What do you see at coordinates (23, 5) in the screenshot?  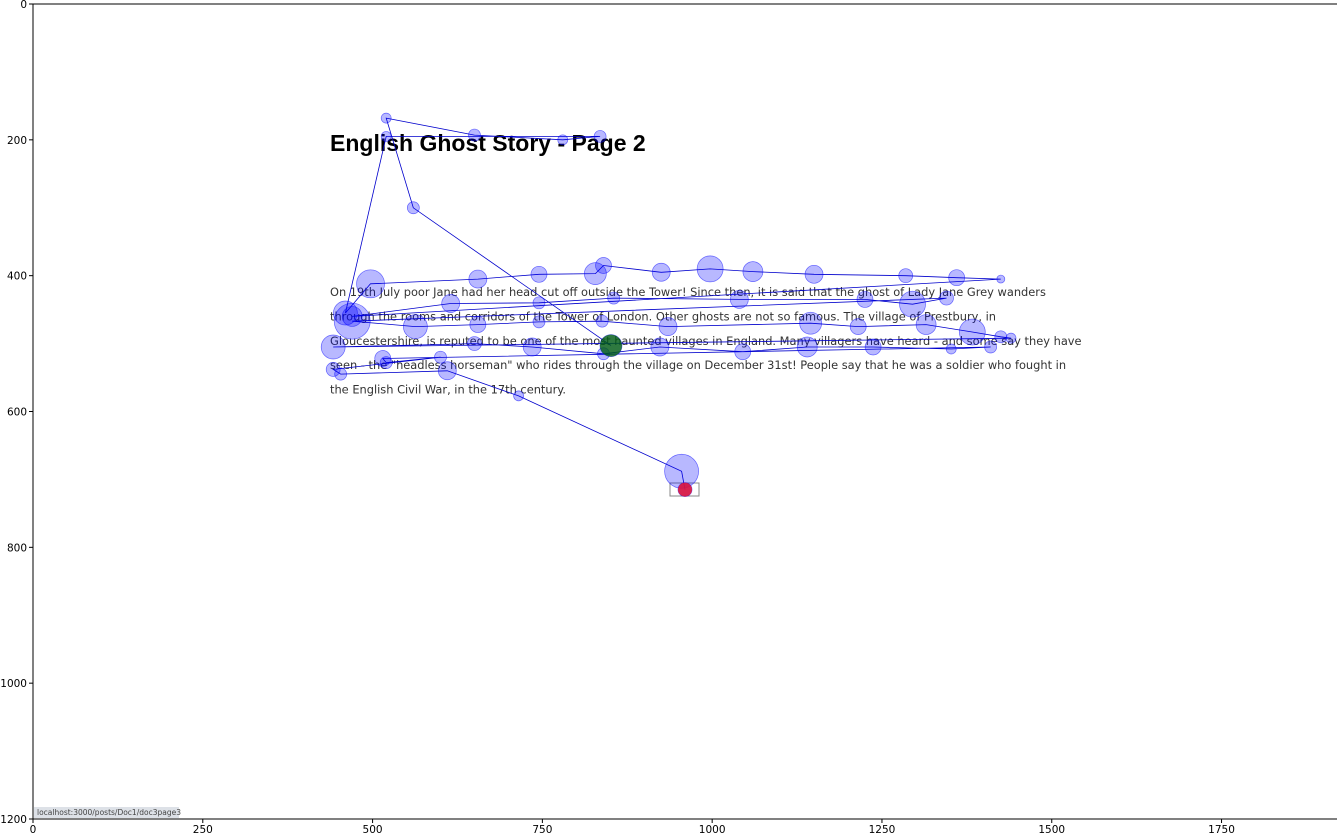 I see `y-tick-label: 0` at bounding box center [23, 5].